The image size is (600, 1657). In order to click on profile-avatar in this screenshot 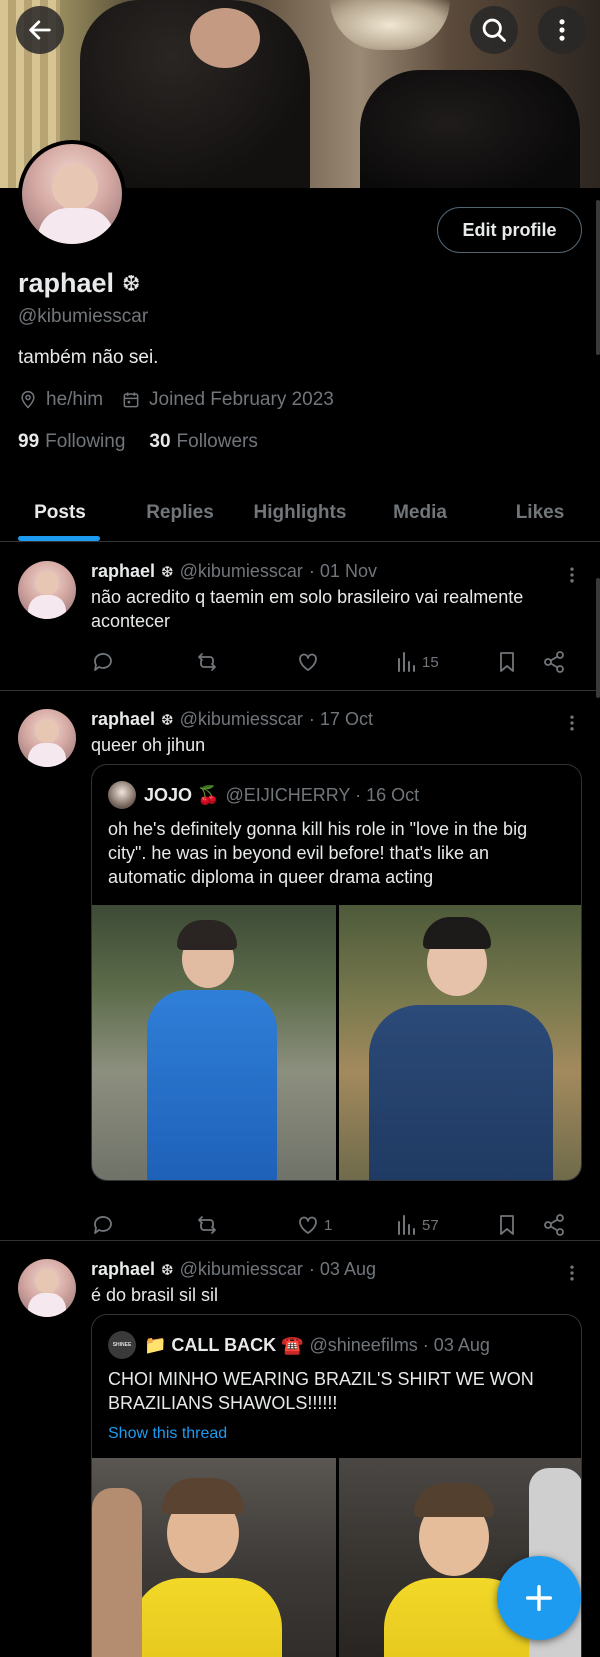, I will do `click(72, 194)`.